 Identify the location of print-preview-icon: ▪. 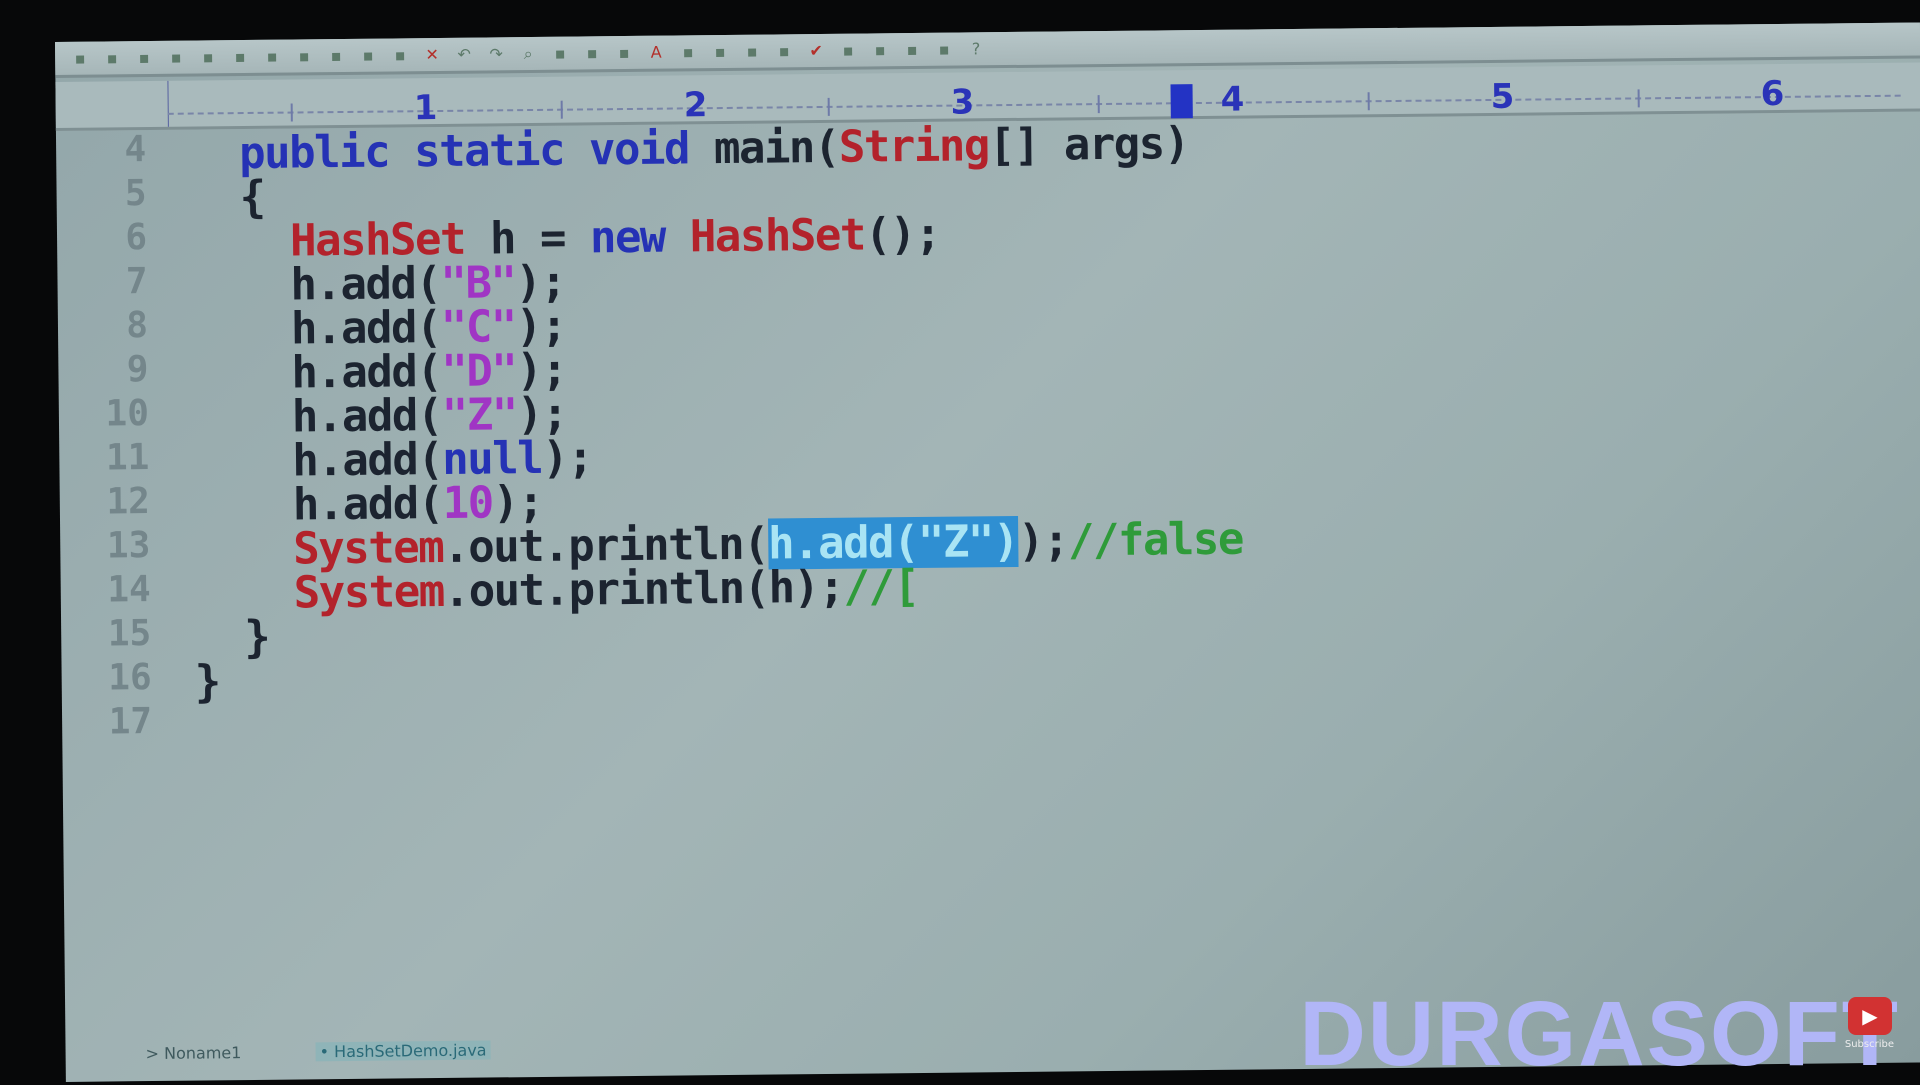
(272, 56).